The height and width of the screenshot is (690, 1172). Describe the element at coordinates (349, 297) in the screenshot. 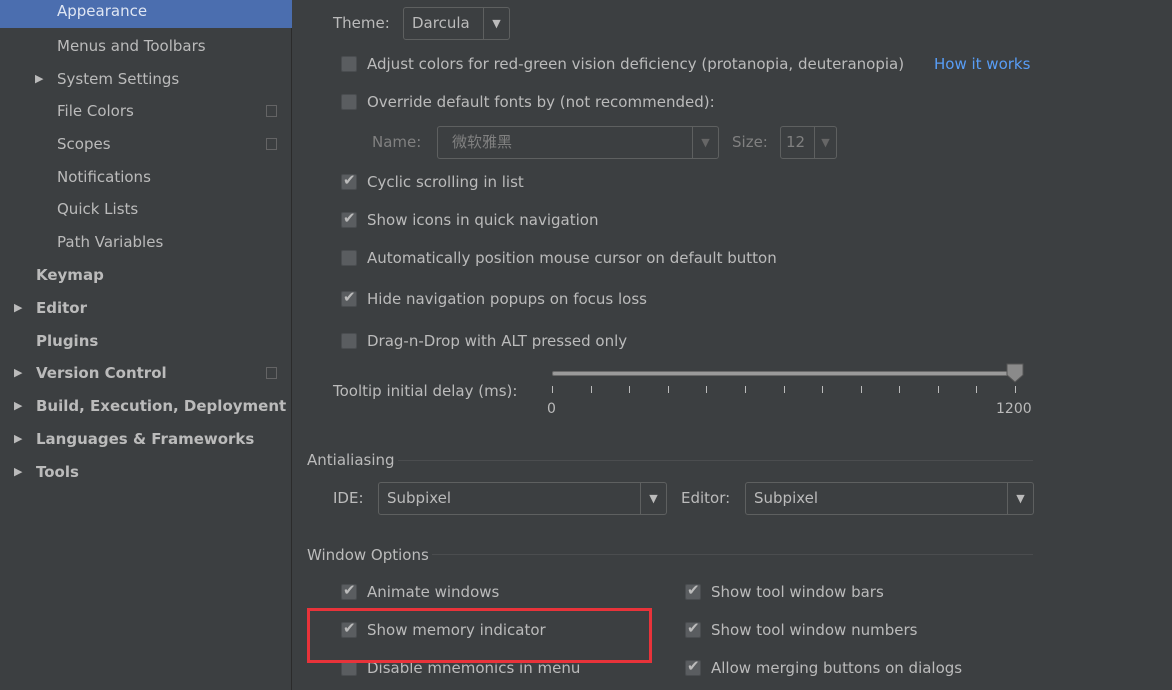

I see `hide-popups-checkbox` at that location.